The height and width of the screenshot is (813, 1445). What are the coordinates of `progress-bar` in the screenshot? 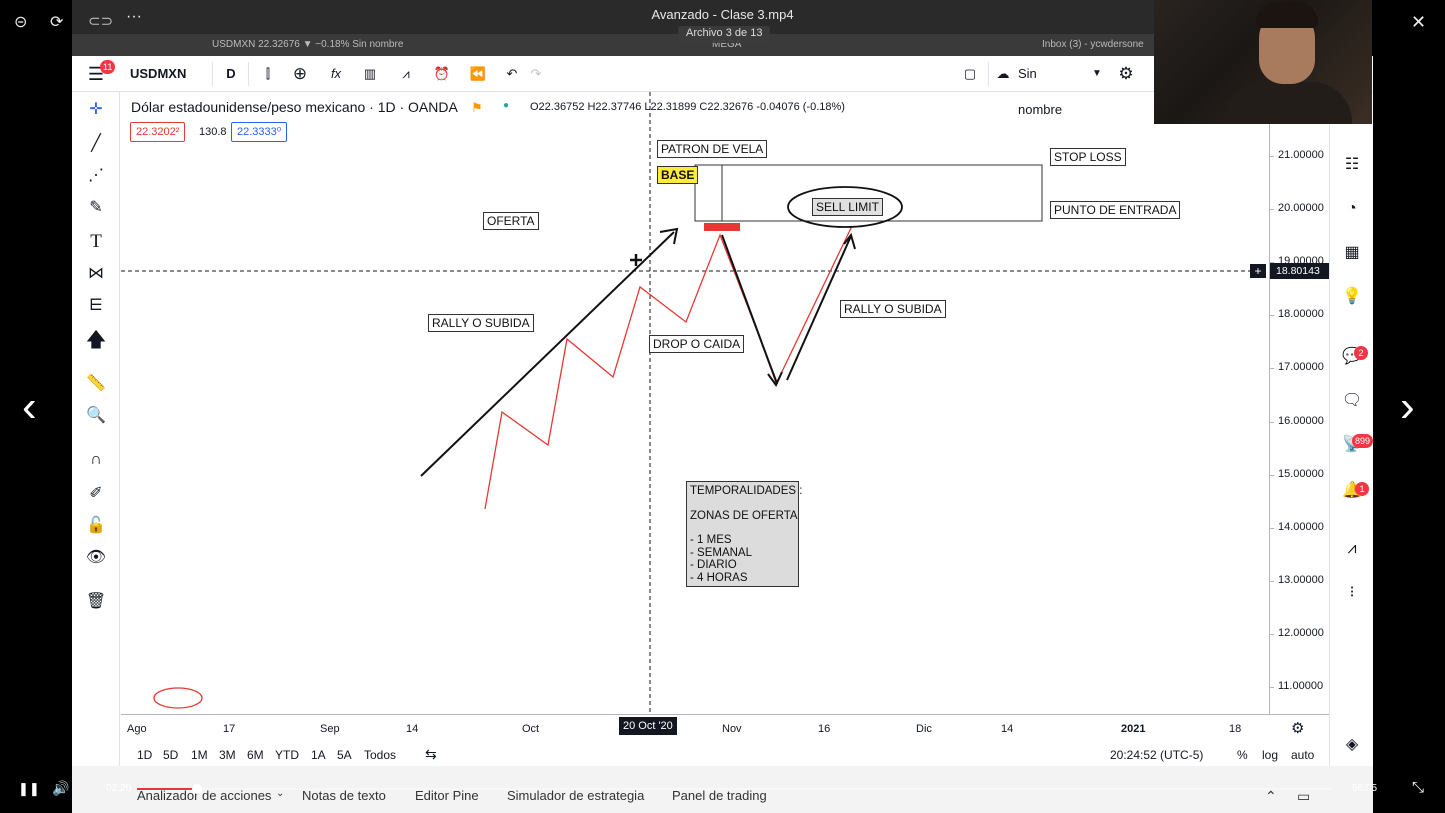 It's located at (734, 789).